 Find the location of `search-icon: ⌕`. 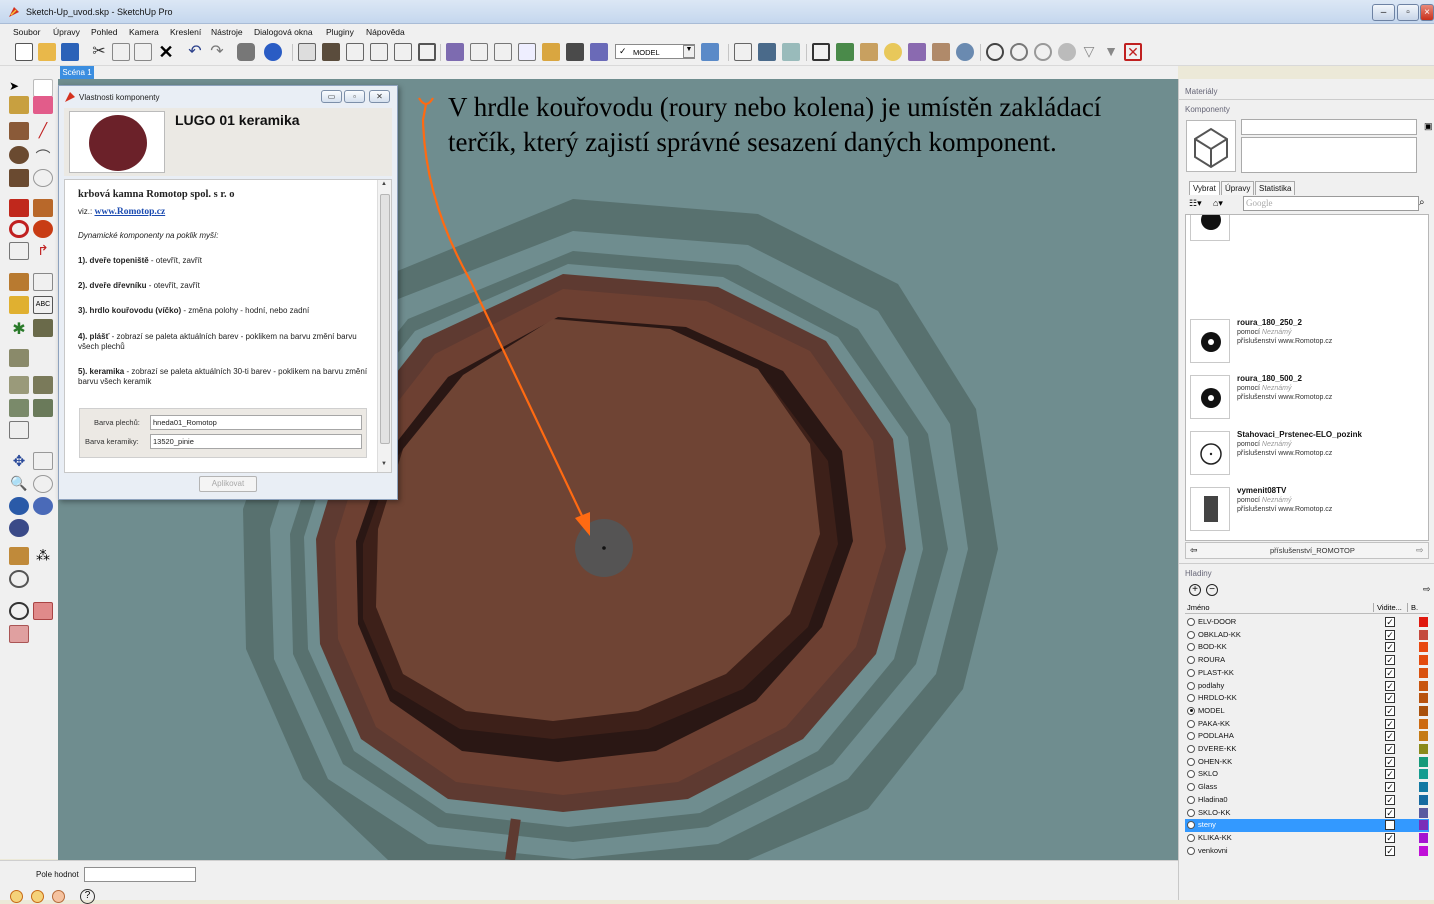

search-icon: ⌕ is located at coordinates (1422, 202).